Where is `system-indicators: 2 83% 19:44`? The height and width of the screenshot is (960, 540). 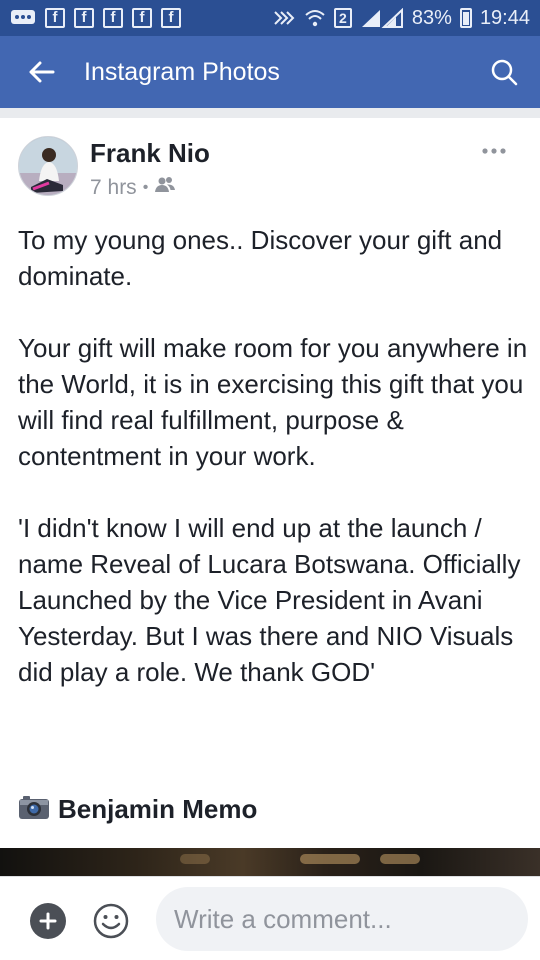 system-indicators: 2 83% 19:44 is located at coordinates (401, 18).